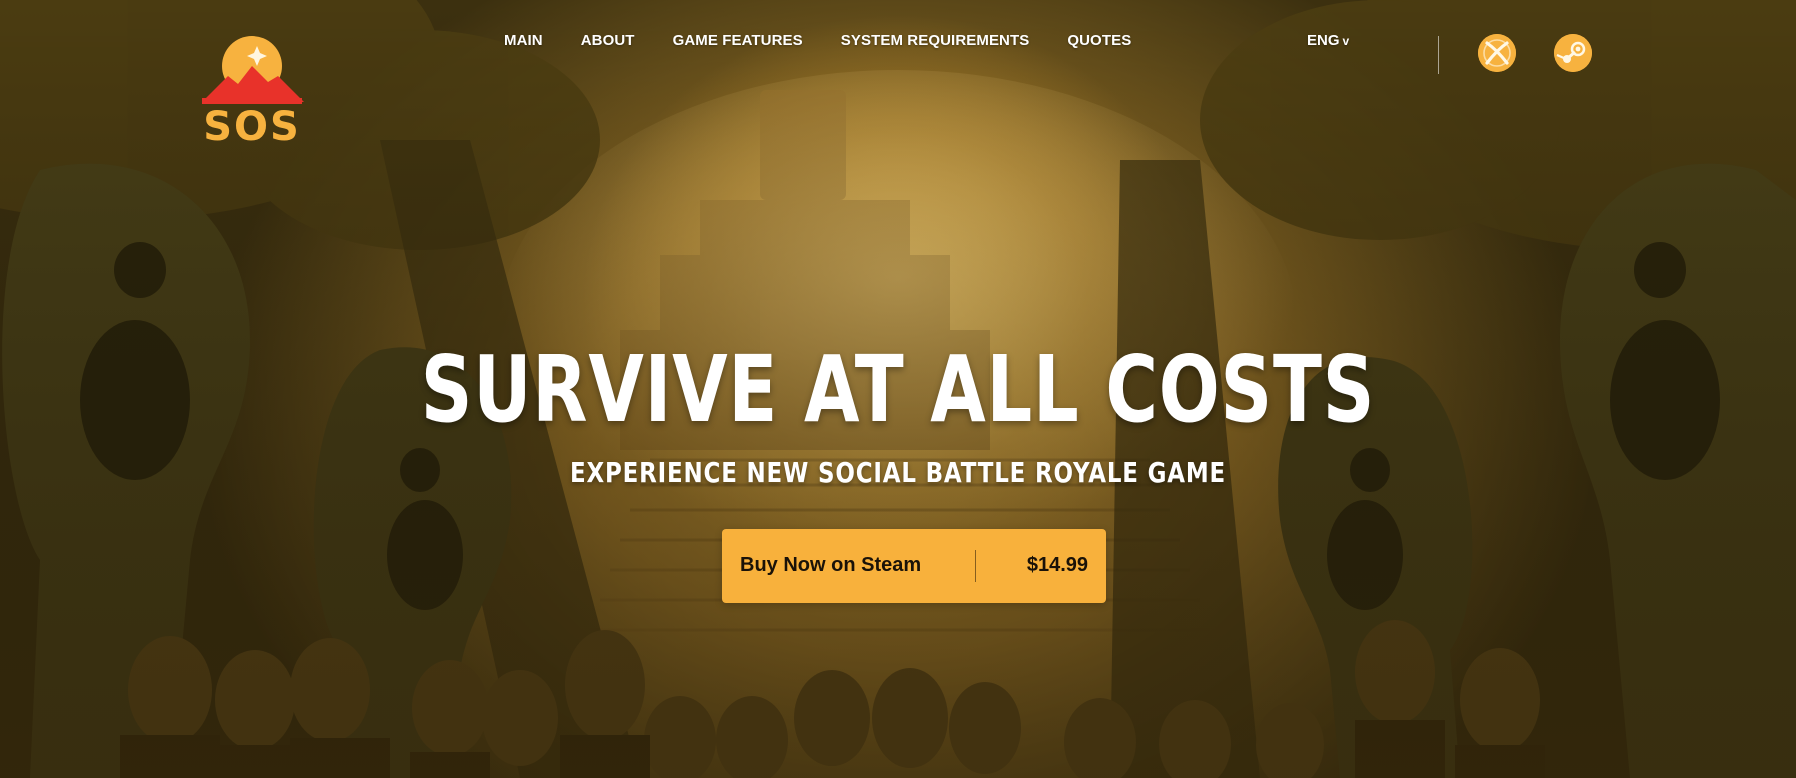  I want to click on nav-item-system-requirements: SYSTEM REQUIREMENTS, so click(935, 40).